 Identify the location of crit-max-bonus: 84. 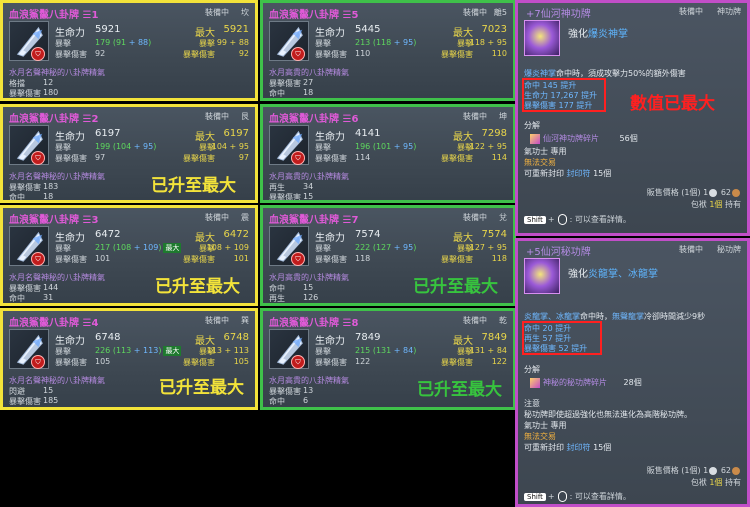
(501, 350).